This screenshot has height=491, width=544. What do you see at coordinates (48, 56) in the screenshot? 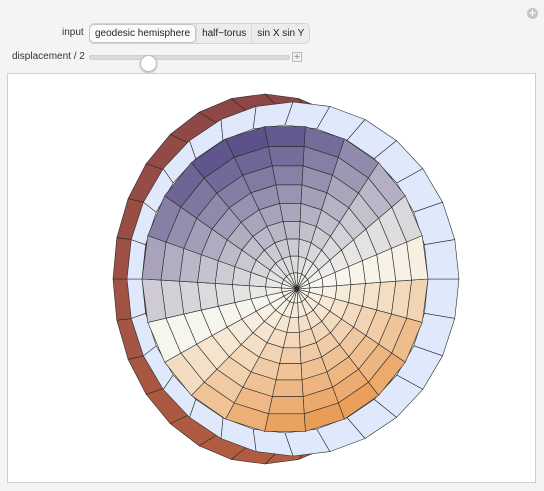
I see `displacement-label: displacement / 2` at bounding box center [48, 56].